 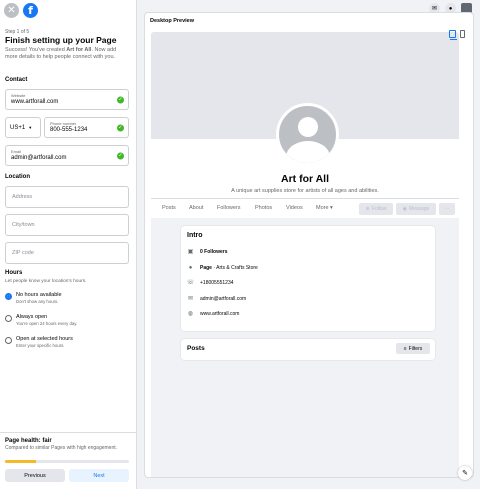 I want to click on website-field: Website www.artforall.com ✓, so click(x=67, y=99).